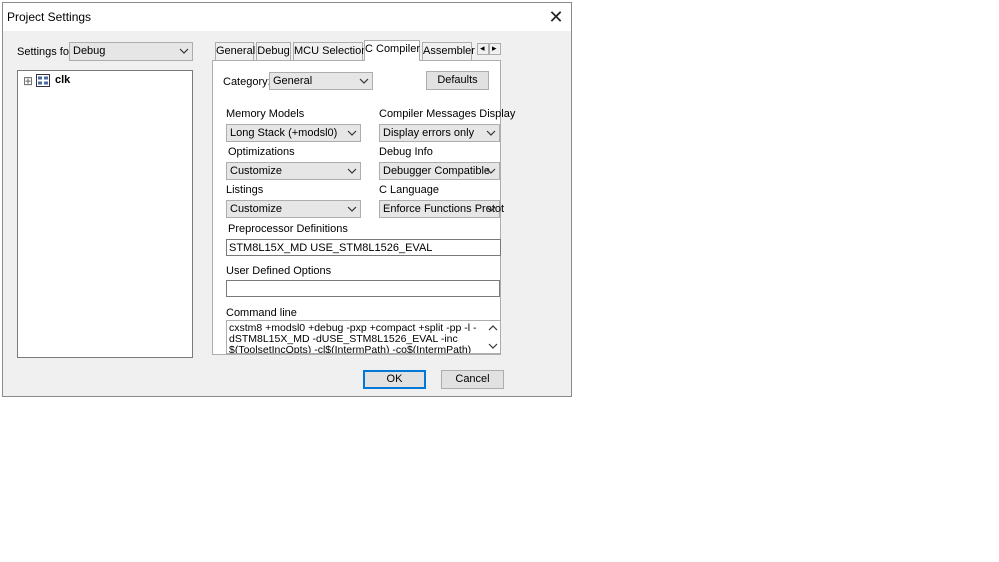  Describe the element at coordinates (288, 229) in the screenshot. I see `preprocessor-label: Preprocessor Definitions` at that location.